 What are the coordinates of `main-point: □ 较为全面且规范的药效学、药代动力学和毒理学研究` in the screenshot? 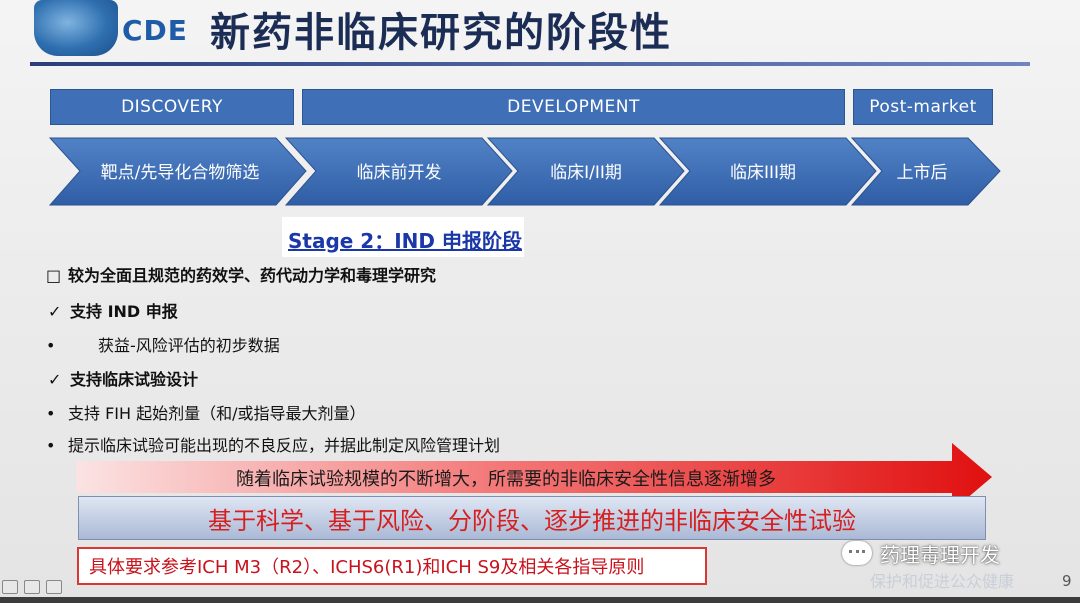 It's located at (241, 274).